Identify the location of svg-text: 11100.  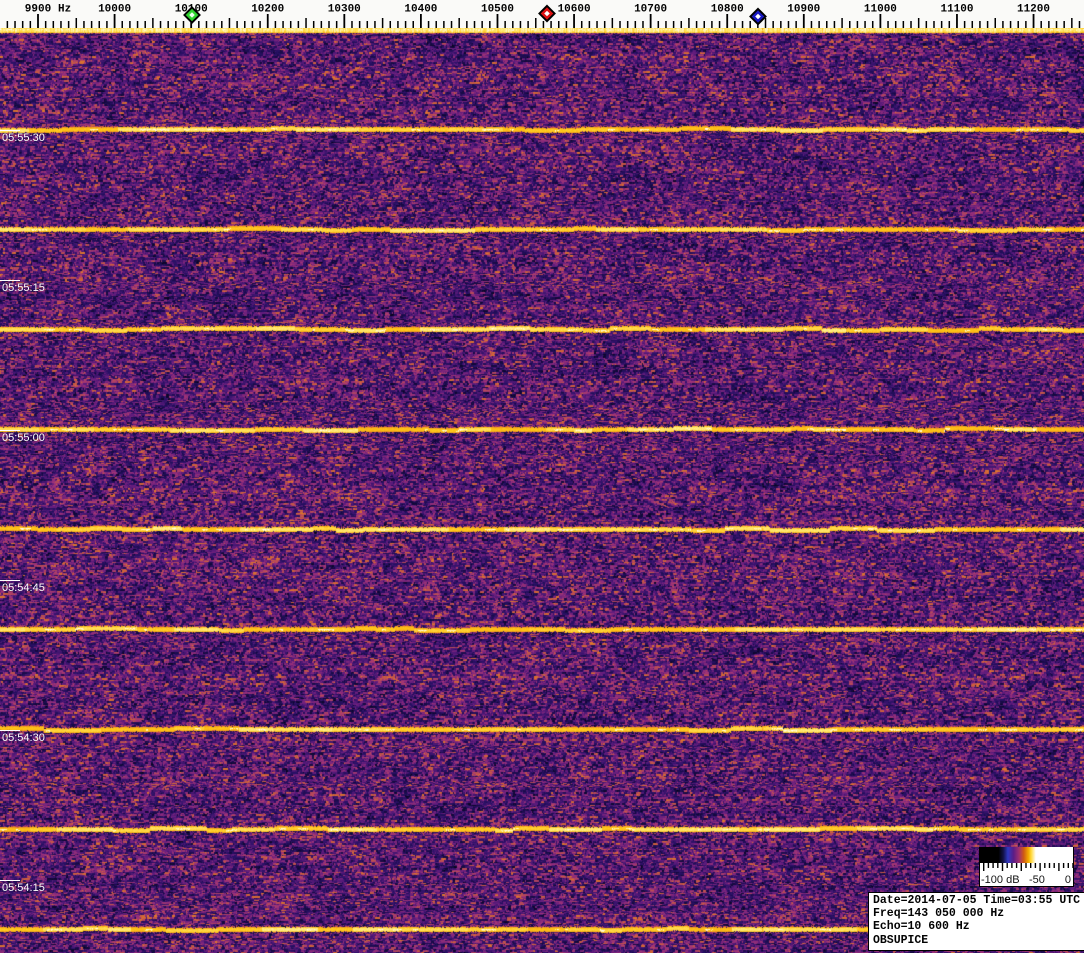
(956, 10).